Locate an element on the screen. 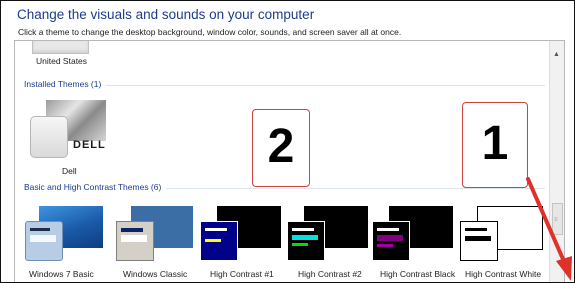 This screenshot has height=283, width=575. annotation-number-1: 1 is located at coordinates (495, 143).